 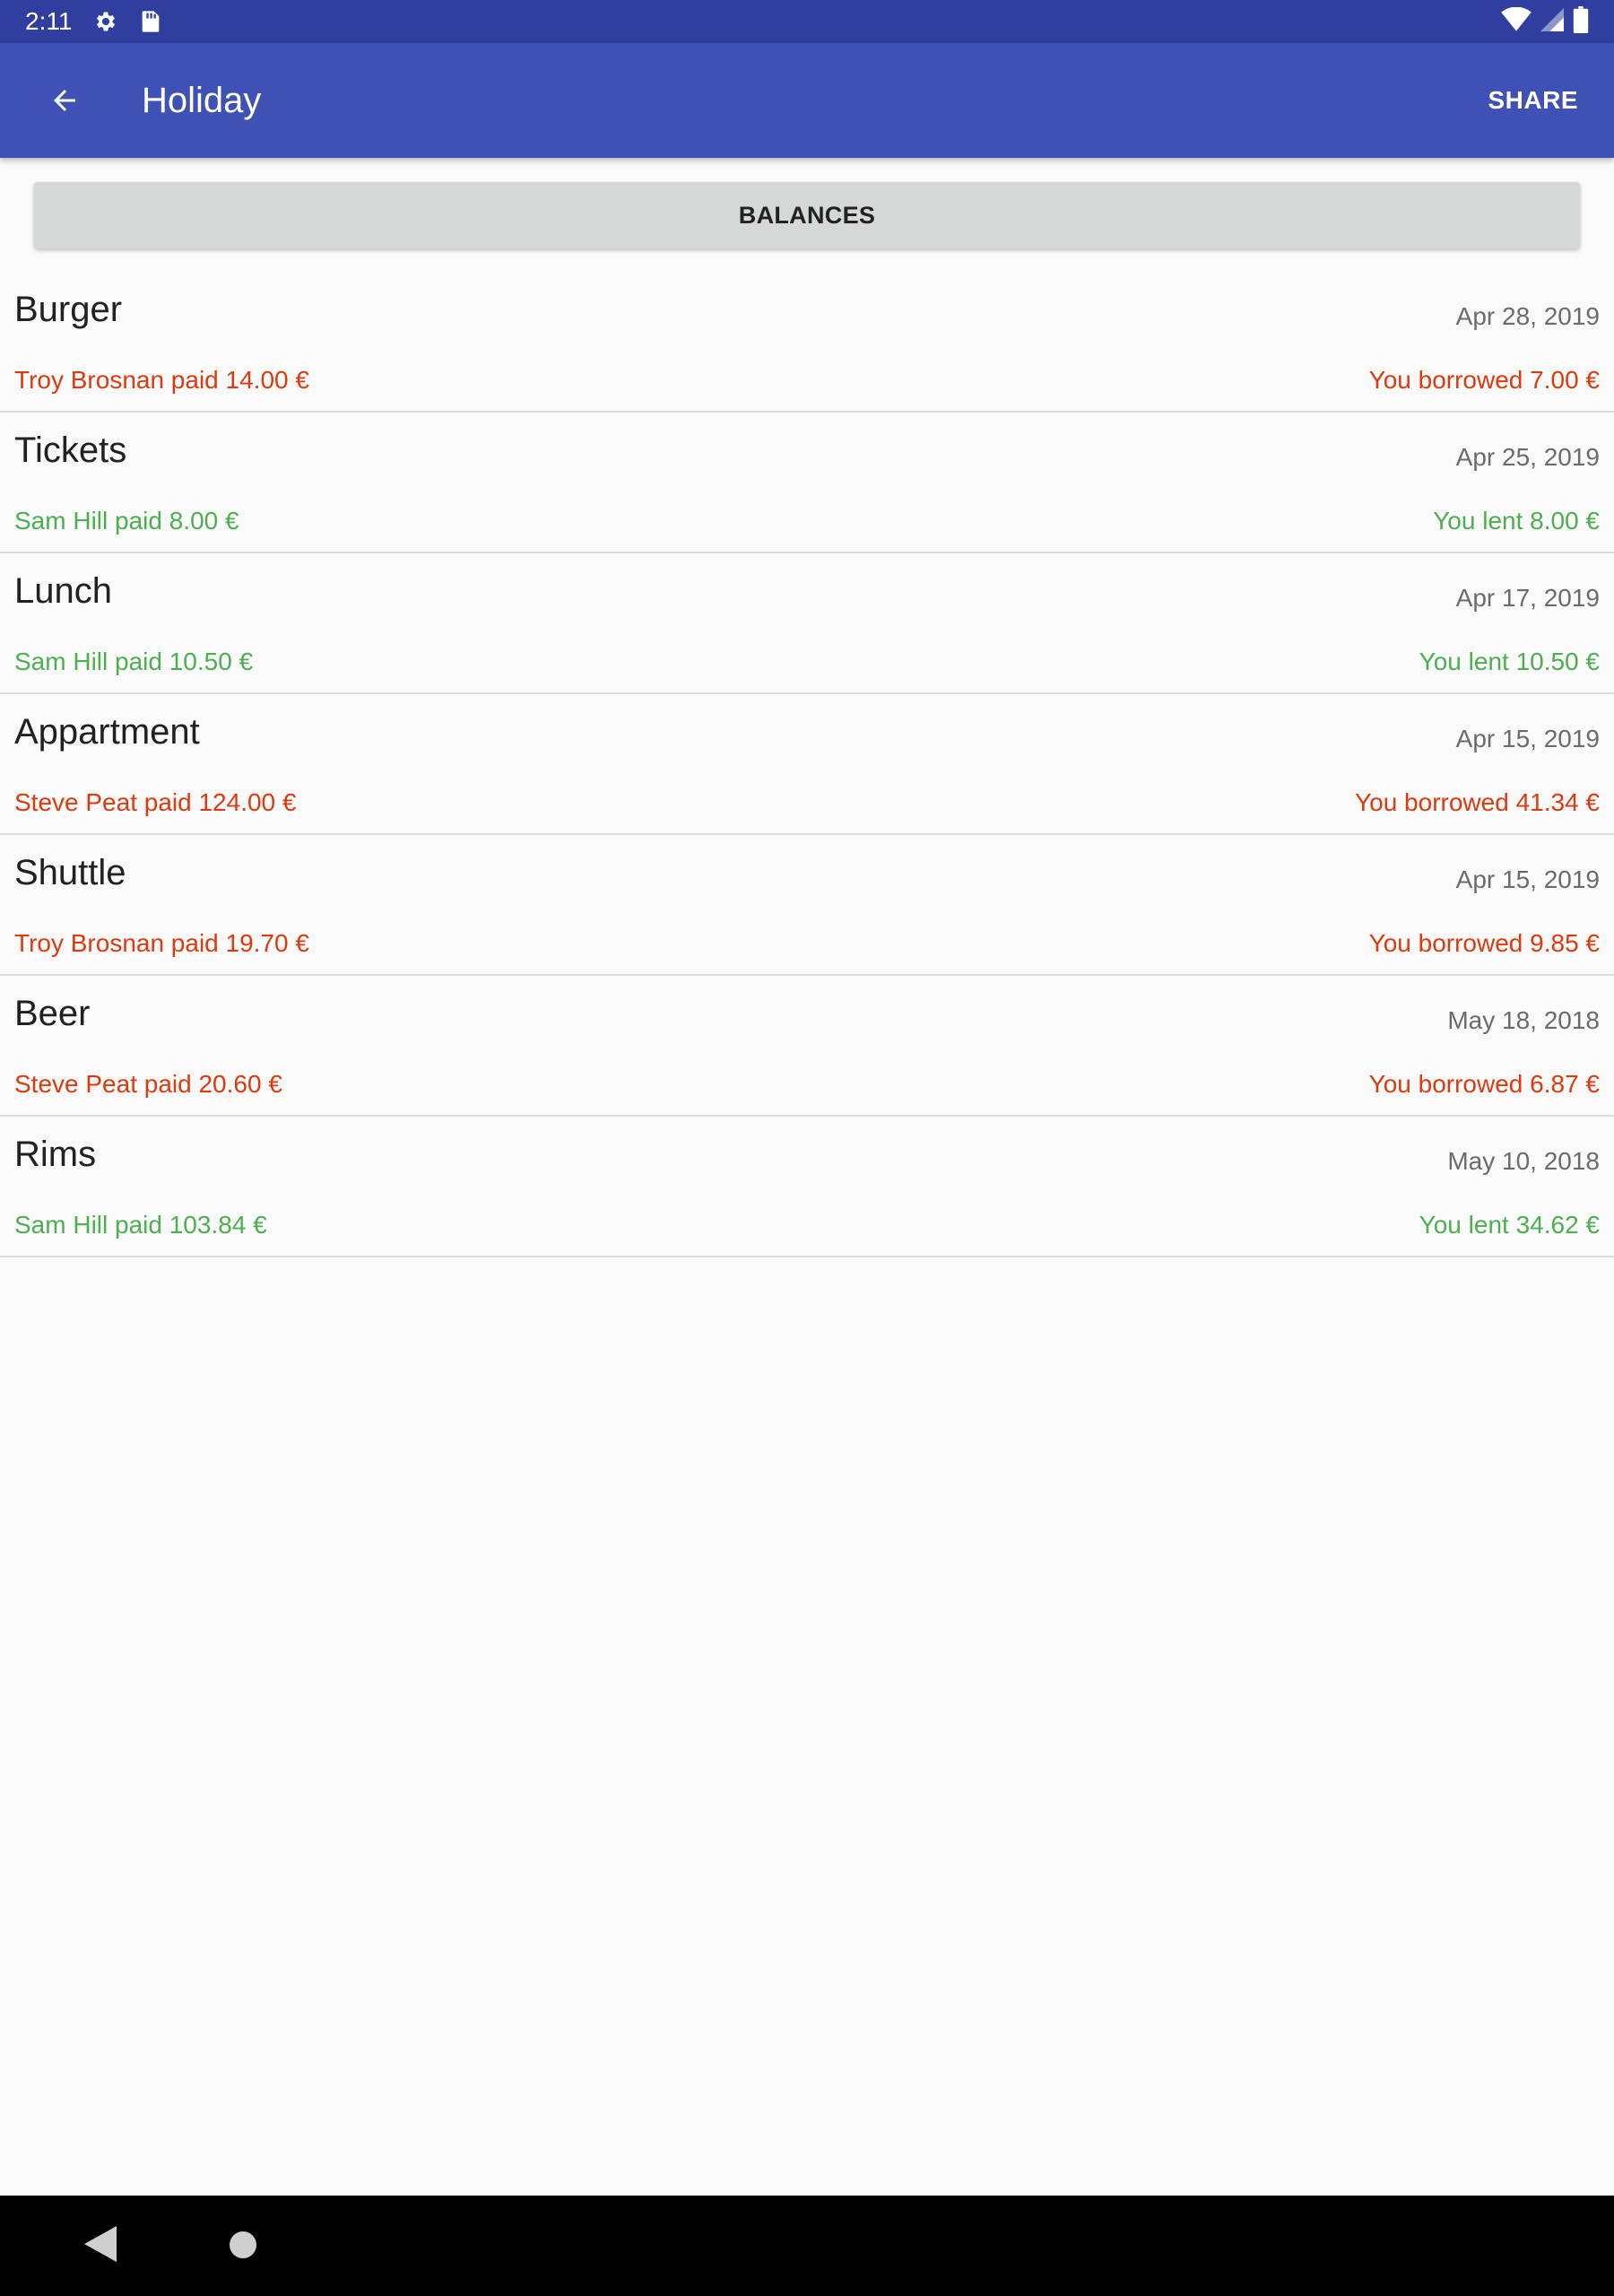 What do you see at coordinates (1484, 1084) in the screenshot?
I see `expense-balance: You borrowed 6.87 €` at bounding box center [1484, 1084].